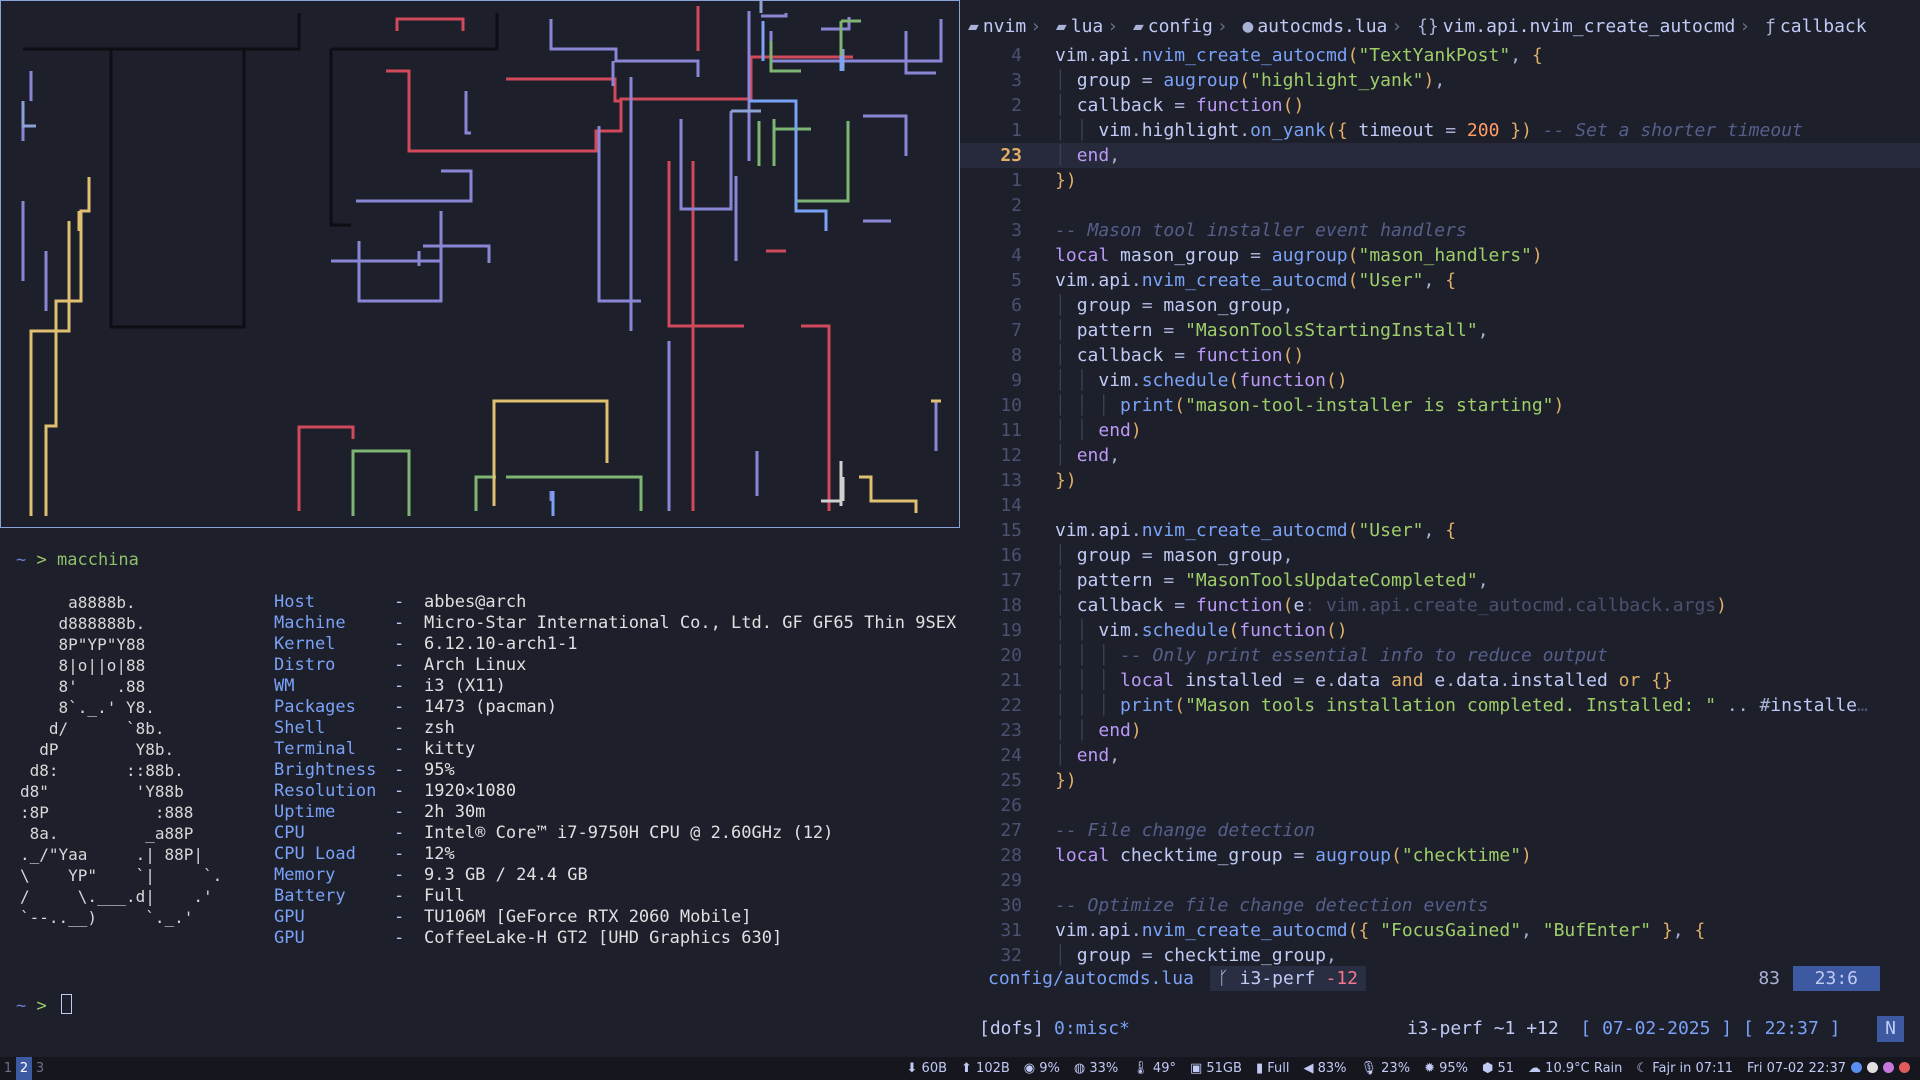 Image resolution: width=1920 pixels, height=1080 pixels. Describe the element at coordinates (310, 896) in the screenshot. I see `info-key: Battery` at that location.